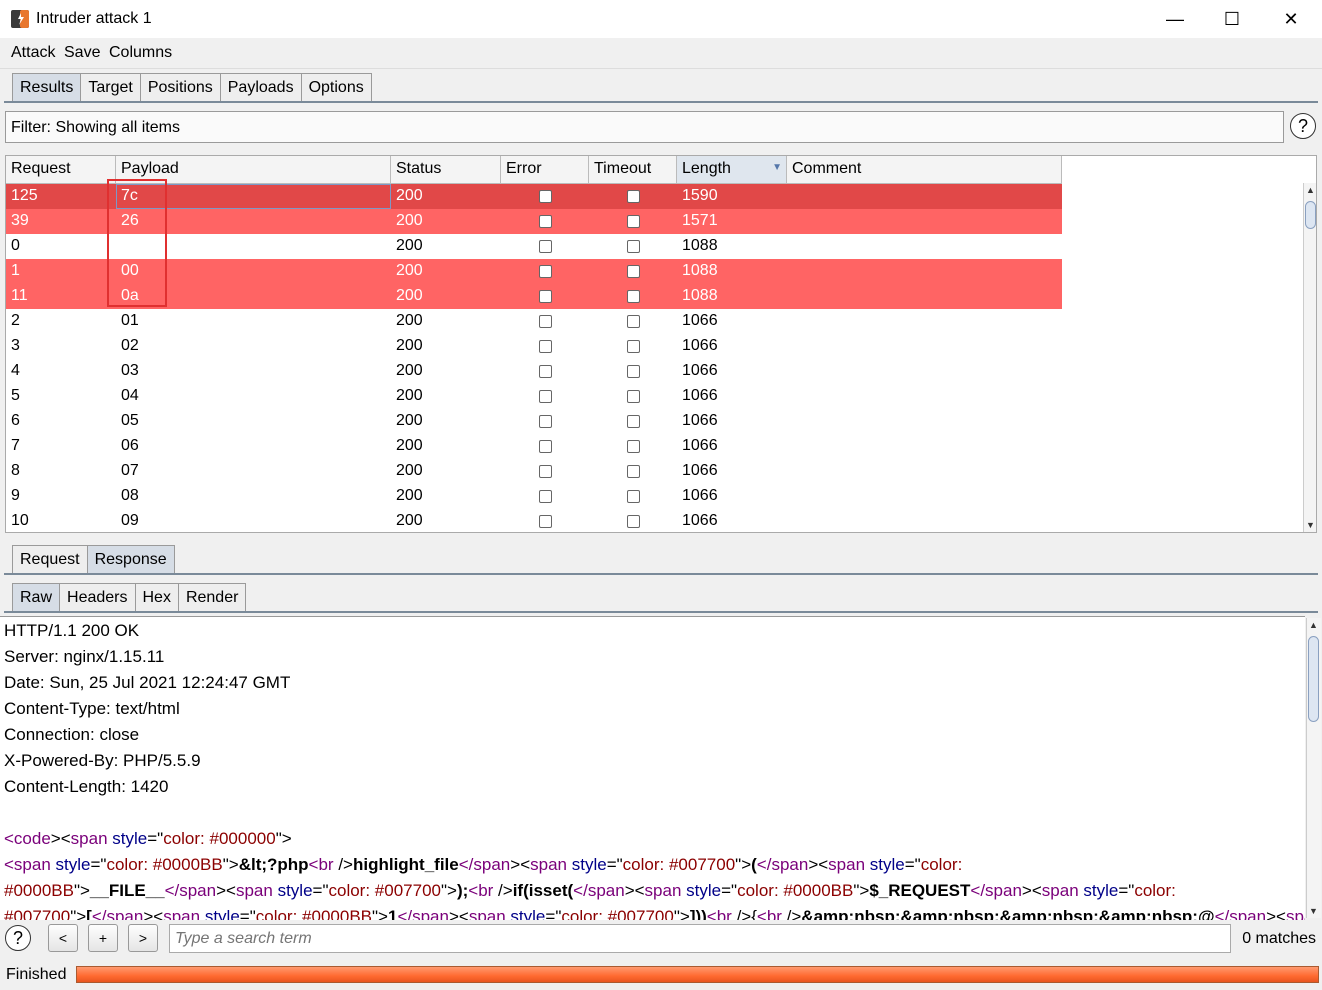  Describe the element at coordinates (446, 169) in the screenshot. I see `column-header-status: Status` at that location.